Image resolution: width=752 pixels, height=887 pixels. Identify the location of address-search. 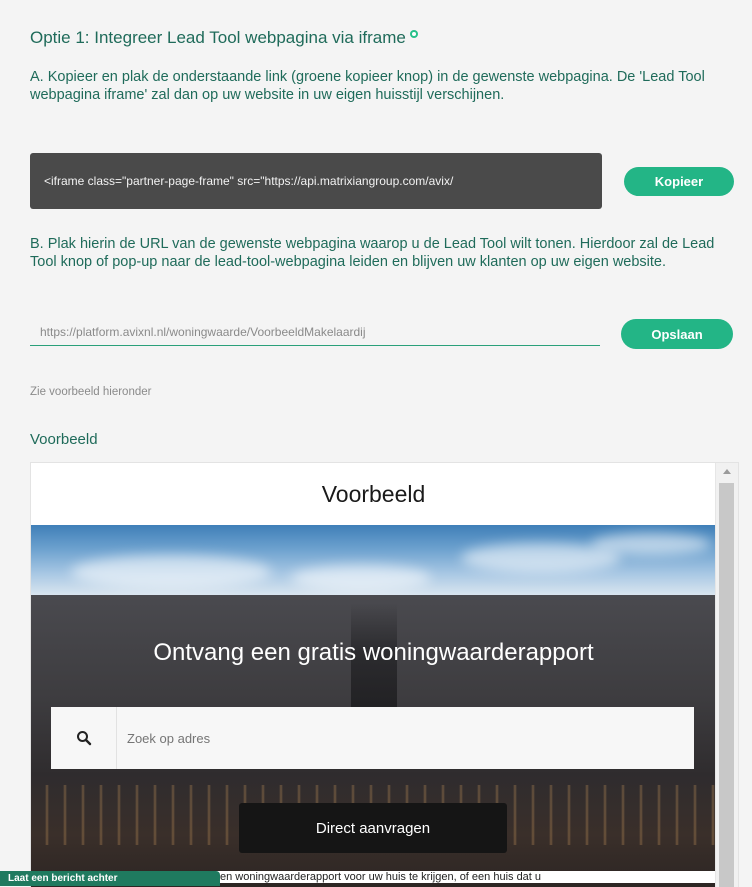
(372, 738).